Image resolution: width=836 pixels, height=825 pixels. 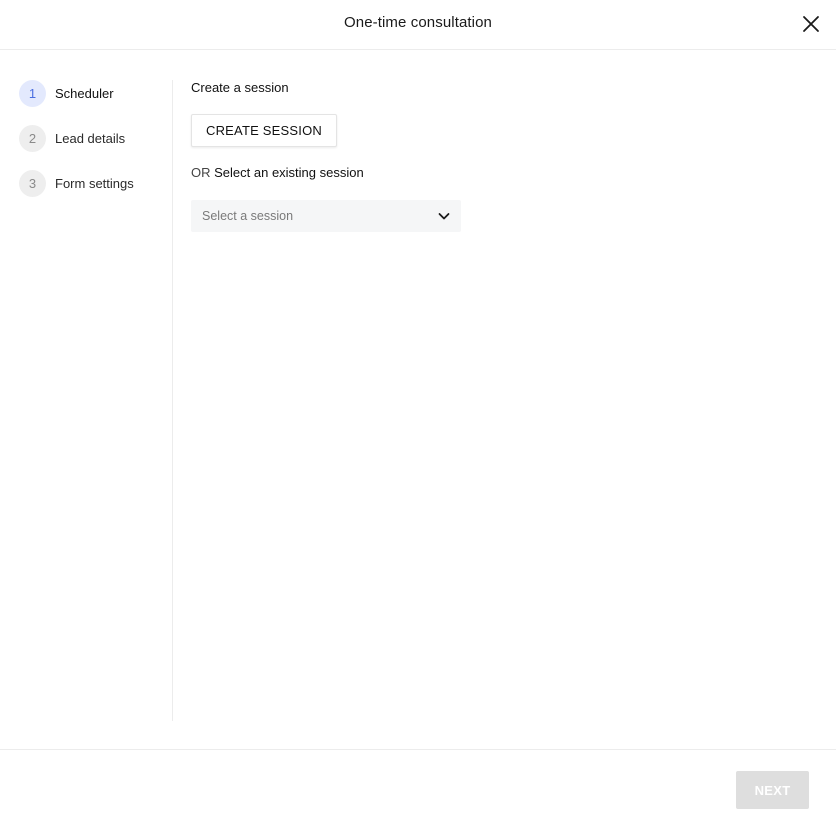 I want to click on step-lead-details: 2 Lead details, so click(x=94, y=138).